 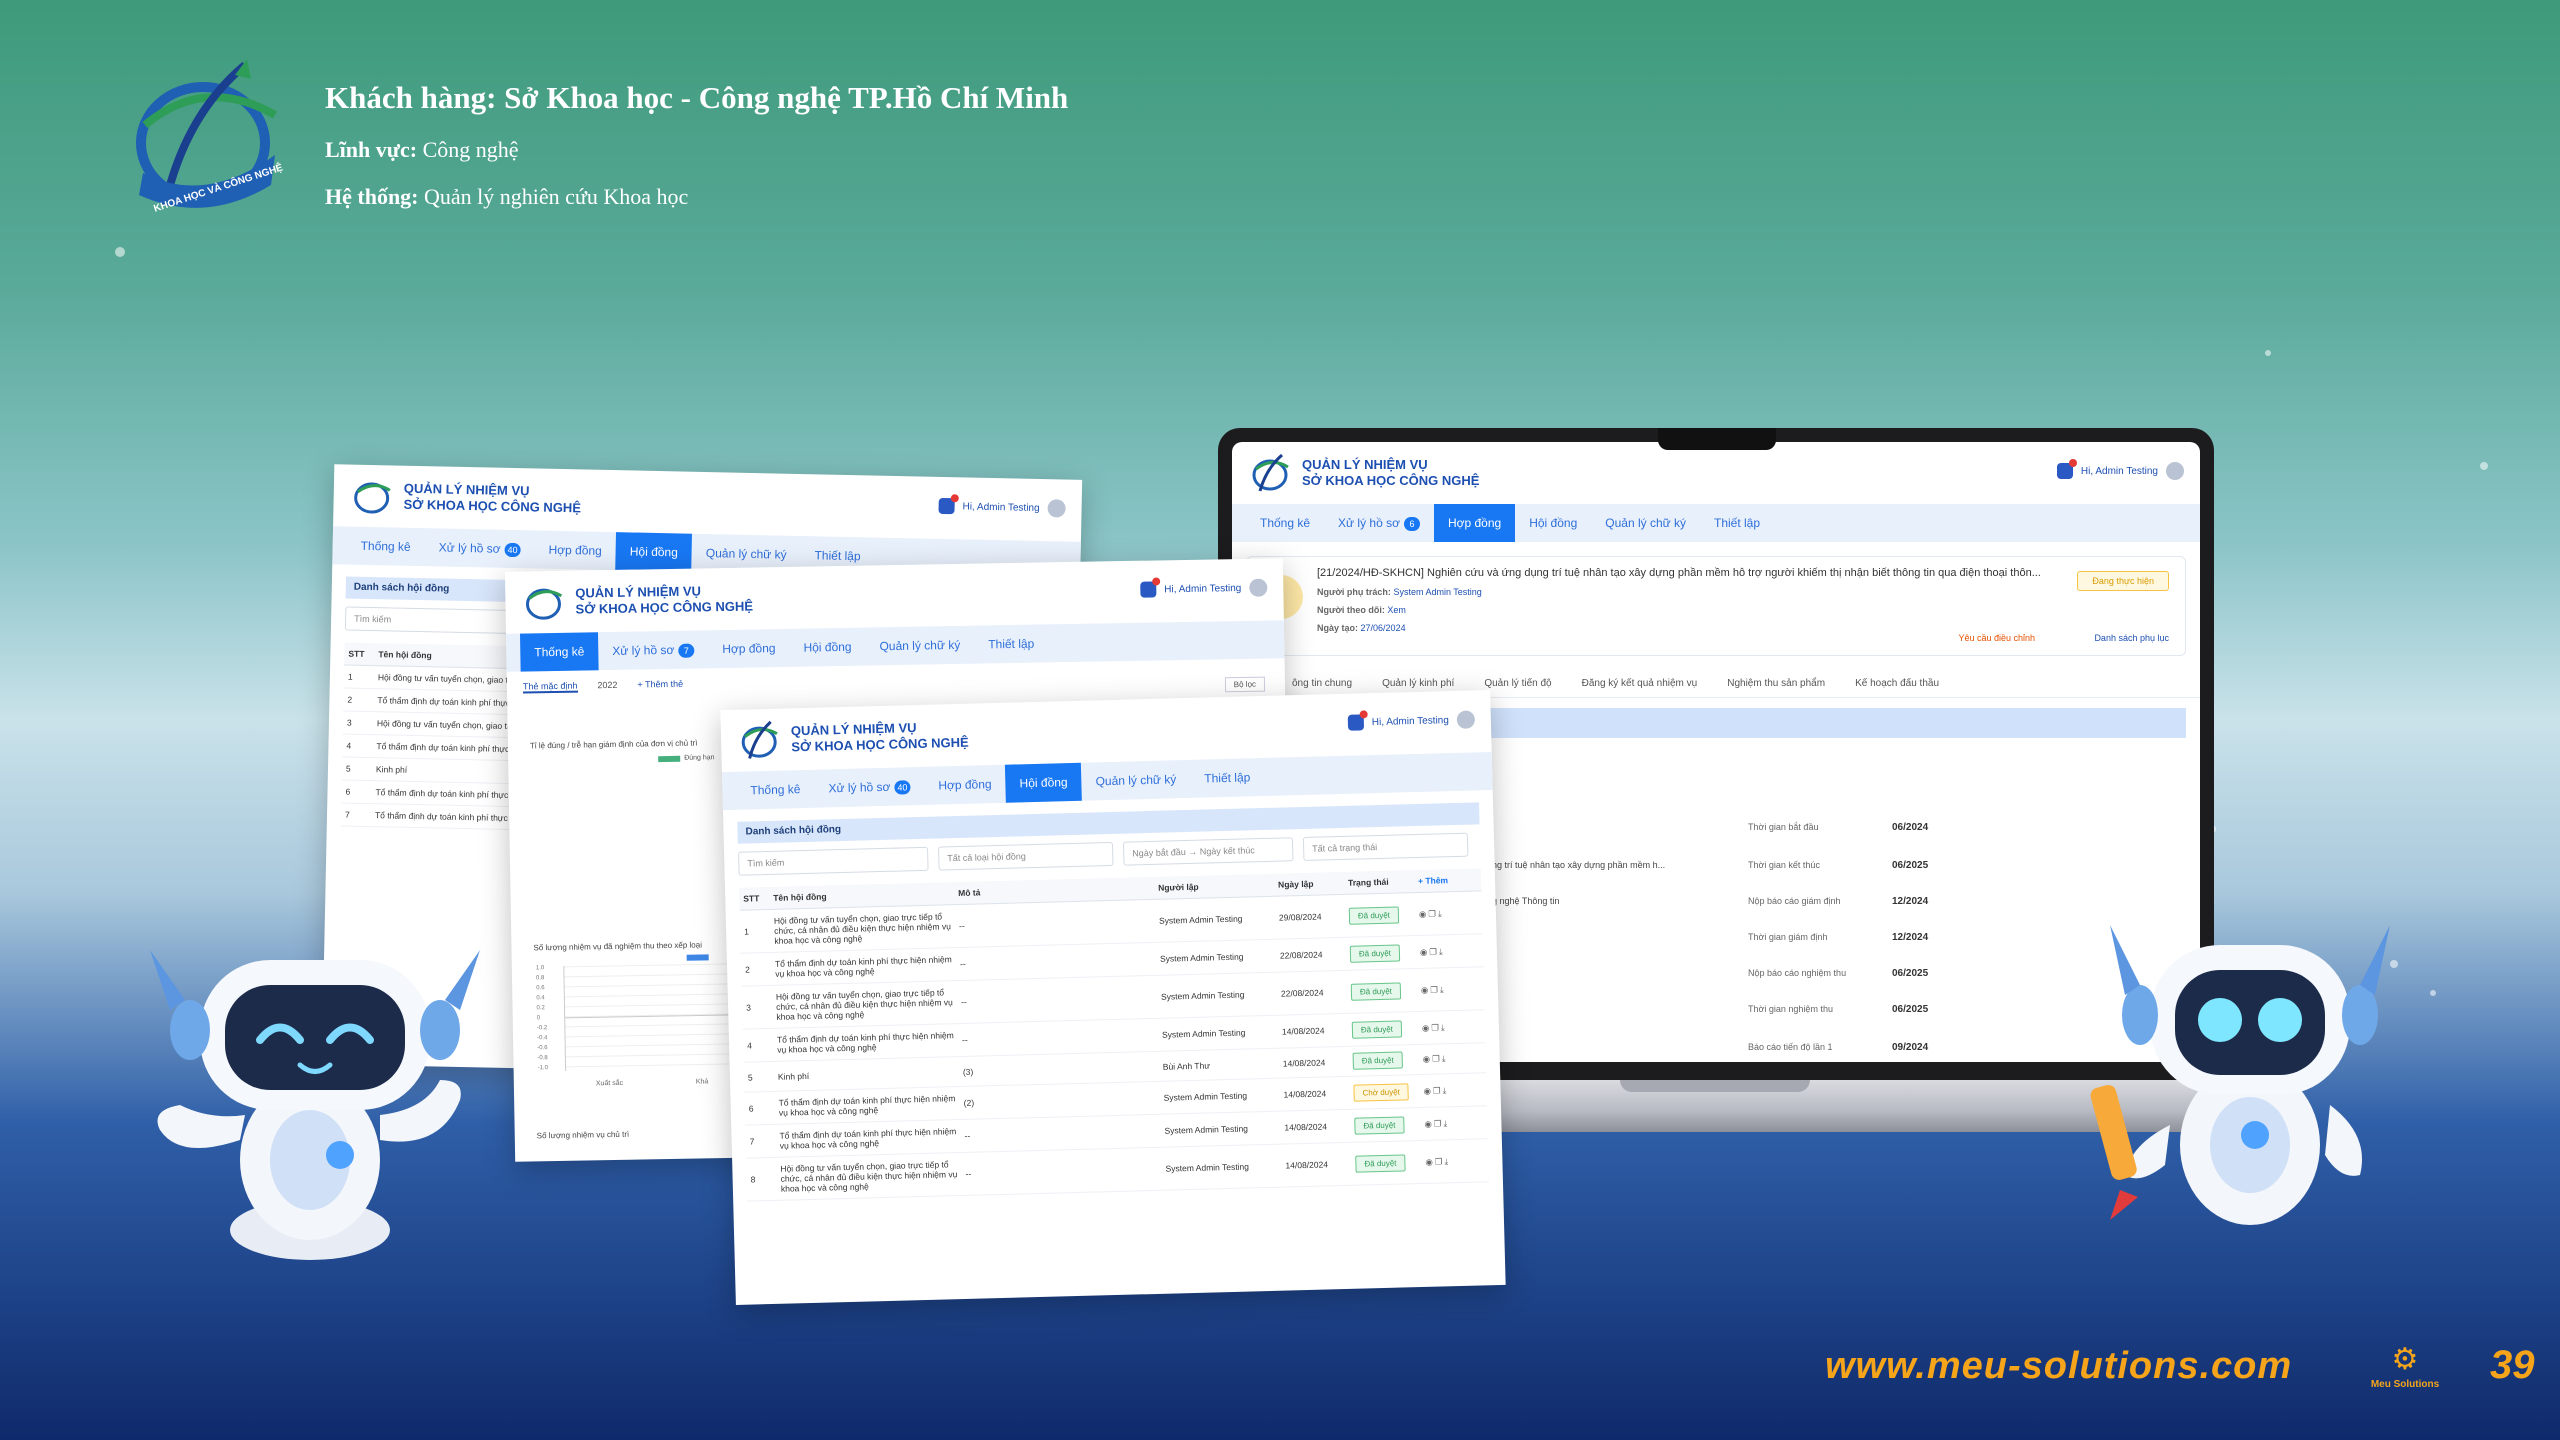 What do you see at coordinates (759, 1077) in the screenshot?
I see `row-index: 5` at bounding box center [759, 1077].